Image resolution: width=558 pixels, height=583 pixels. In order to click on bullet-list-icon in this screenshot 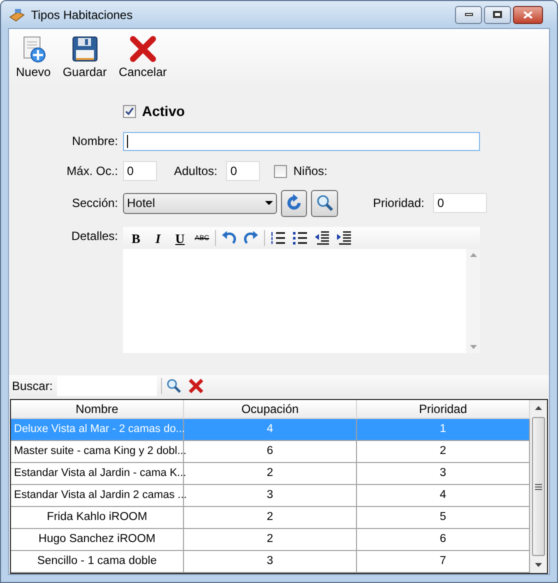, I will do `click(300, 238)`.